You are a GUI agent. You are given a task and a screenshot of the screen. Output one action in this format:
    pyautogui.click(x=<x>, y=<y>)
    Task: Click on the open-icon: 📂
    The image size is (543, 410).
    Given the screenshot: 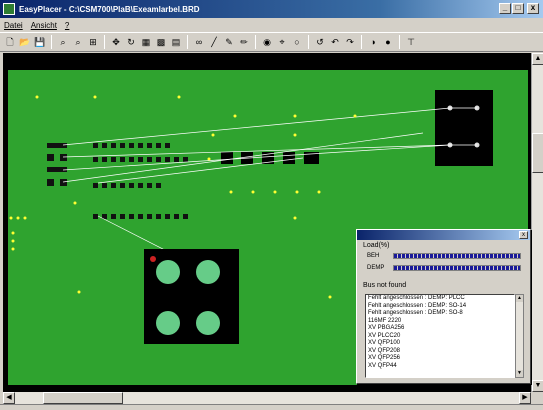 What is the action you would take?
    pyautogui.click(x=25, y=42)
    